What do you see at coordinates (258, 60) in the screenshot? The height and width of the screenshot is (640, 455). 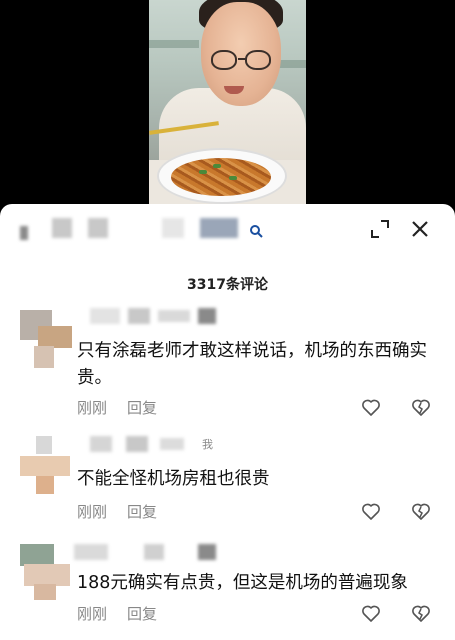 I see `glasses-right` at bounding box center [258, 60].